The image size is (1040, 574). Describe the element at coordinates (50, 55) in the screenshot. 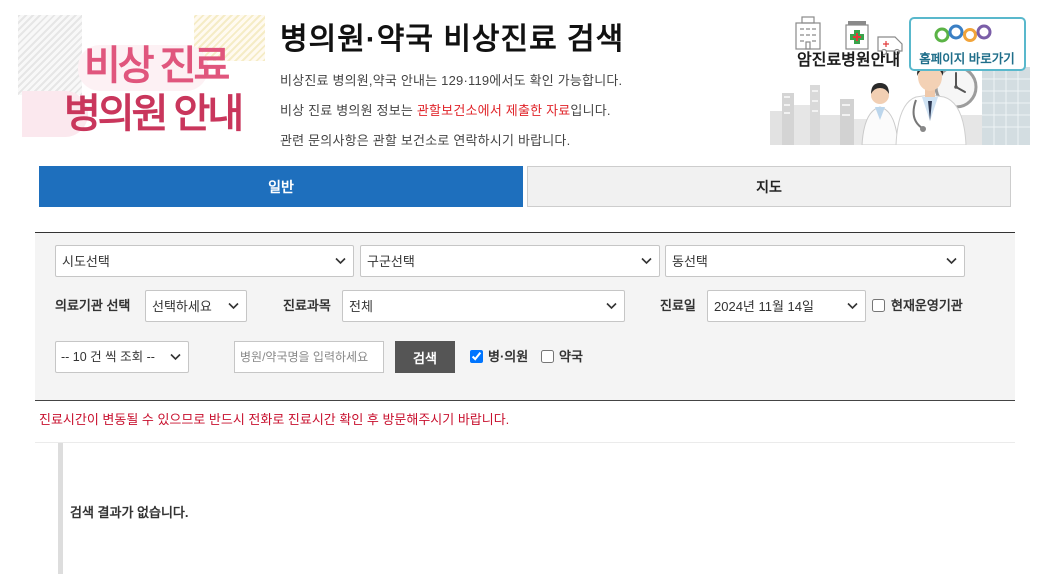

I see `logo-stripe-pattern` at that location.